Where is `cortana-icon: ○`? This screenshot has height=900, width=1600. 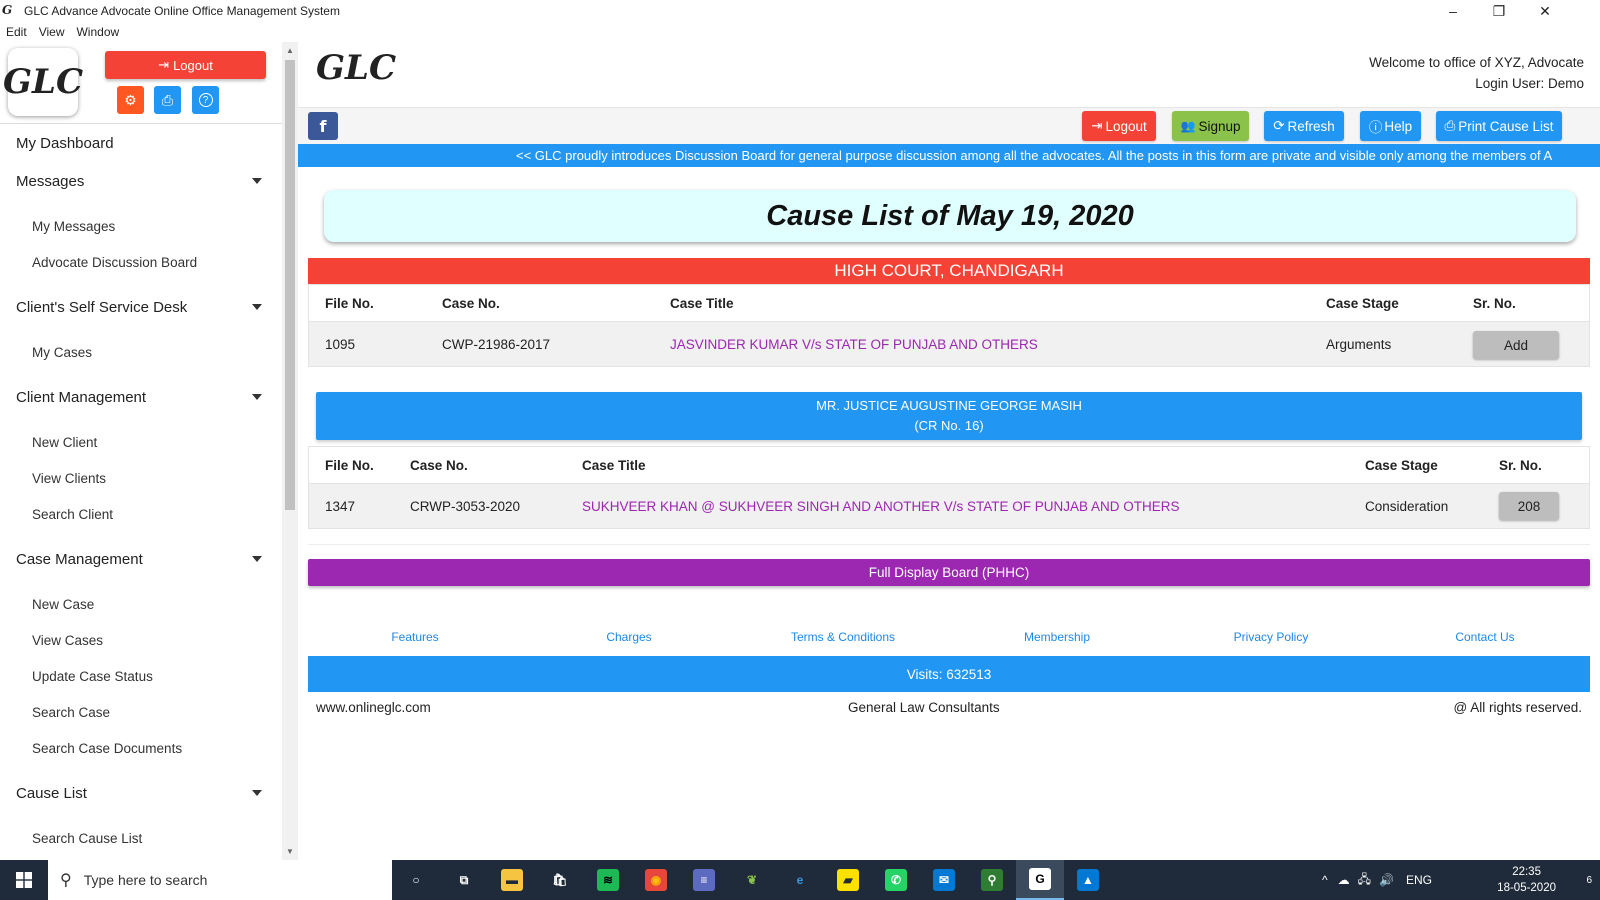 cortana-icon: ○ is located at coordinates (416, 880).